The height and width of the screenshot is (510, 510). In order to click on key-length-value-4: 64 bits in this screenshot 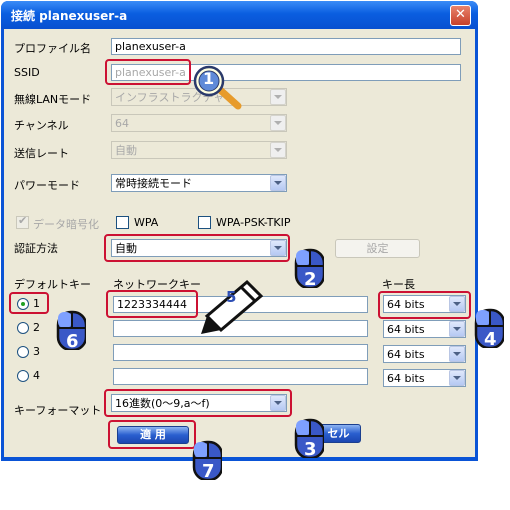, I will do `click(406, 378)`.